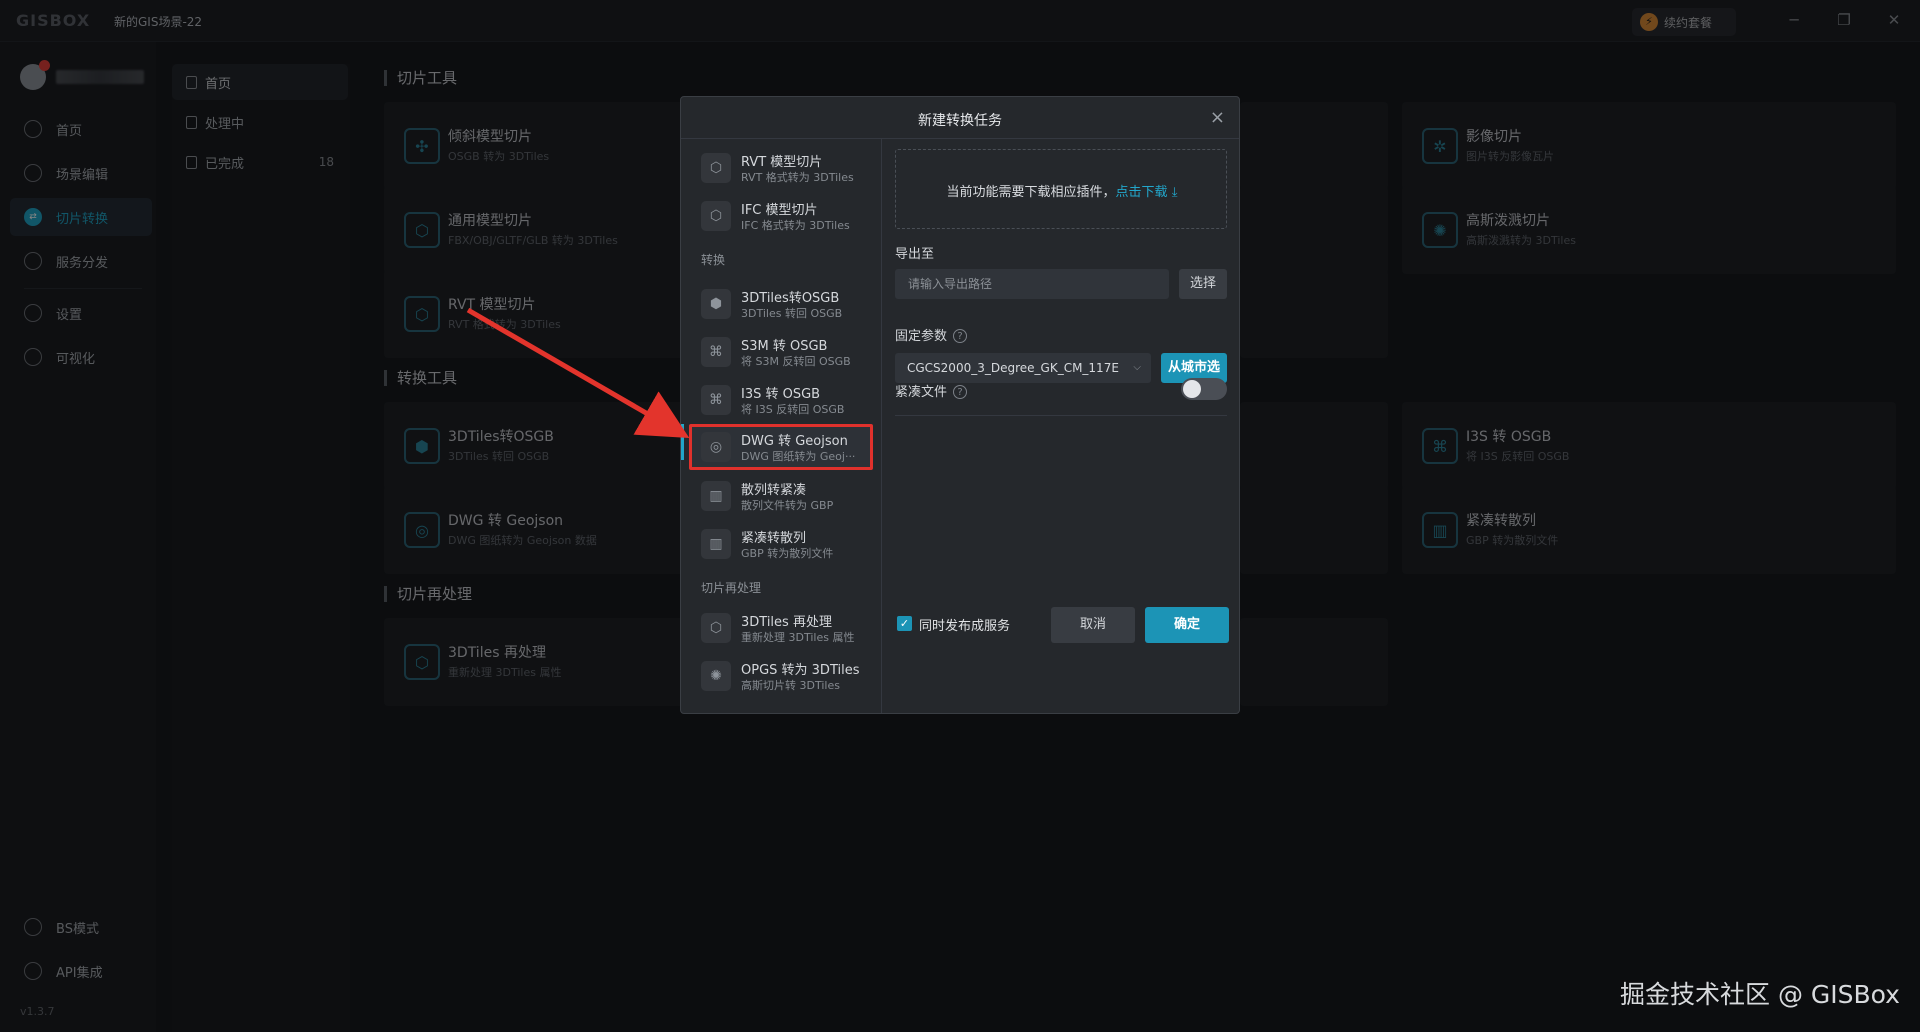  Describe the element at coordinates (795, 225) in the screenshot. I see `list-item-subtitle: IFC 格式转为 3DTiles` at that location.